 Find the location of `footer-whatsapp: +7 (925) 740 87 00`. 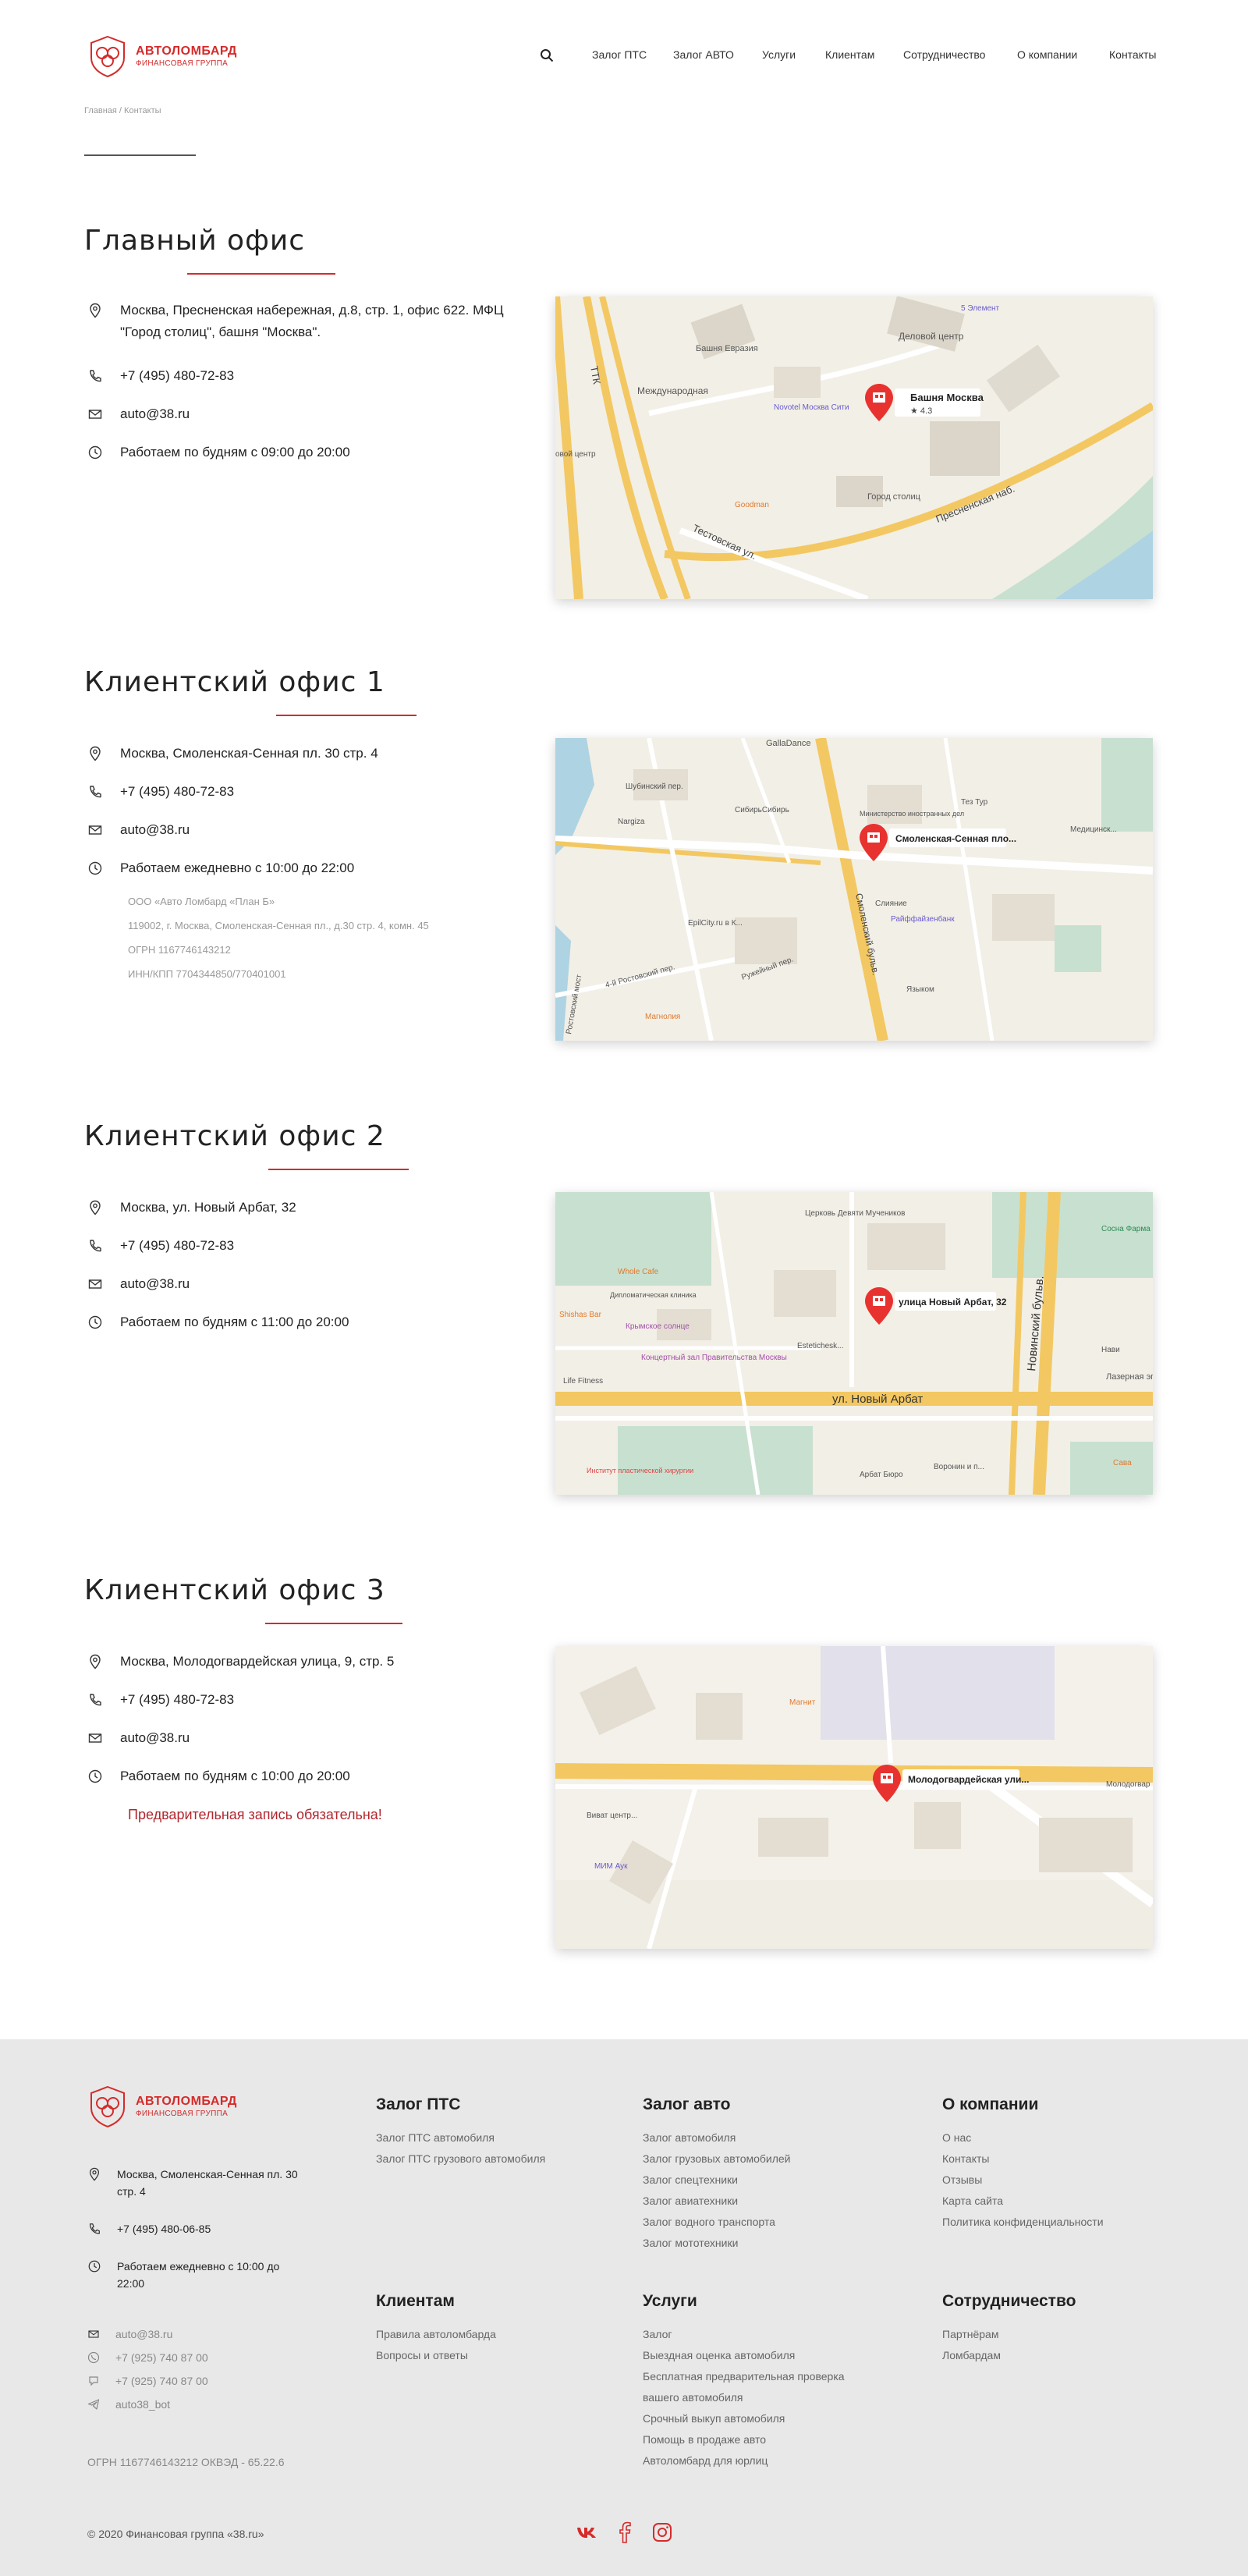

footer-whatsapp: +7 (925) 740 87 00 is located at coordinates (148, 2357).